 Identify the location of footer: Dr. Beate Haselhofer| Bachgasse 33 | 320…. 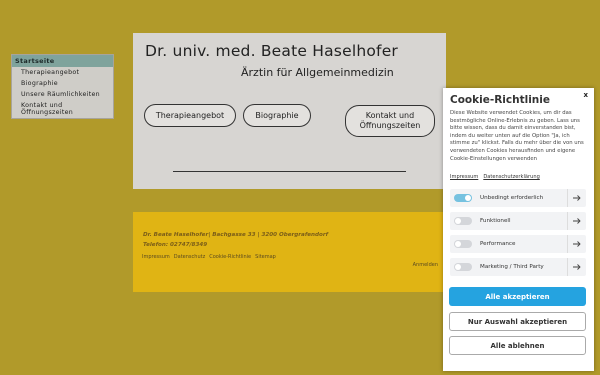
(289, 252).